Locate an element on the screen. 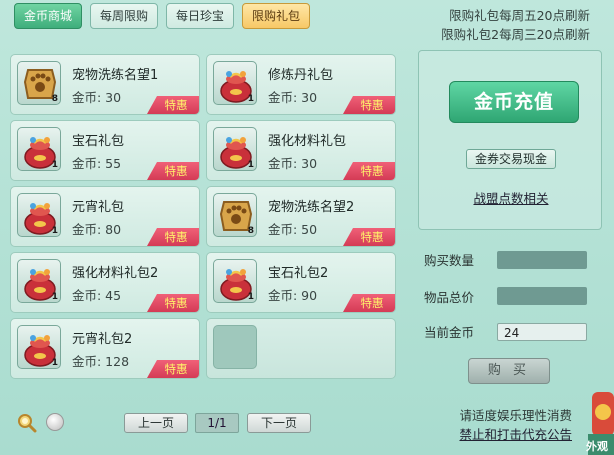  total-price-label: 物品总价 is located at coordinates (449, 297).